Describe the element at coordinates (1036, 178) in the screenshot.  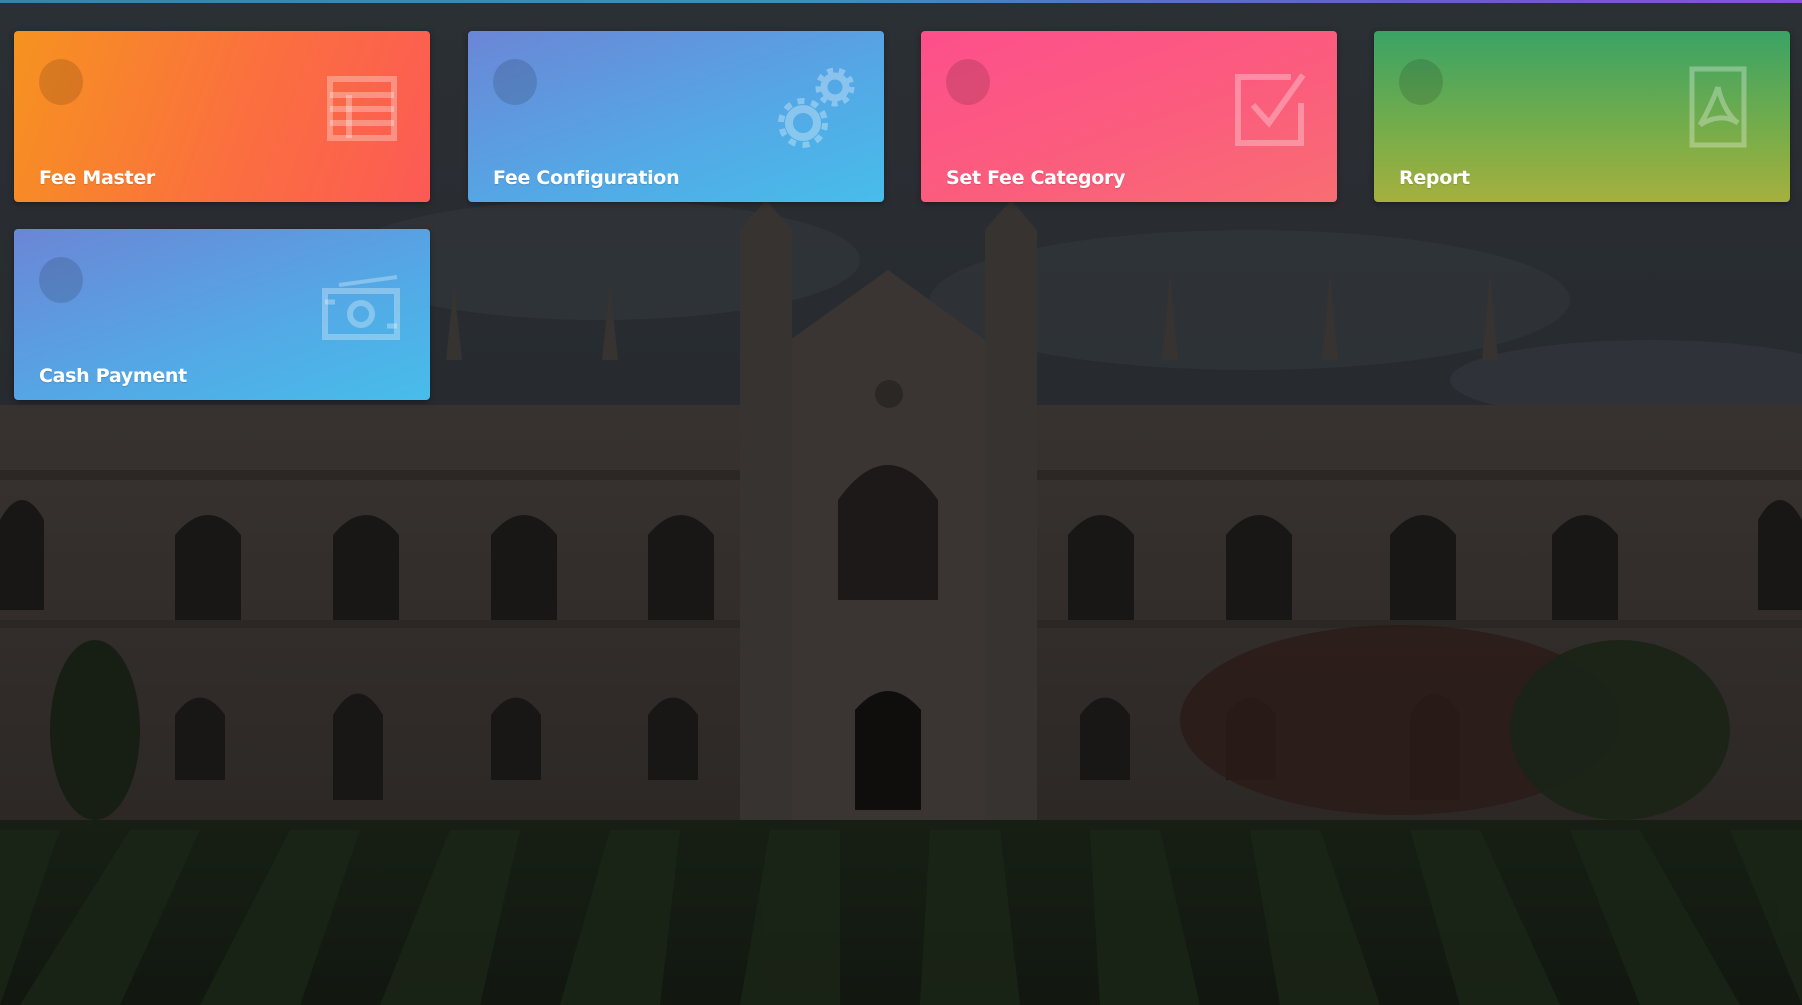
I see `tile-label: Set Fee Category` at that location.